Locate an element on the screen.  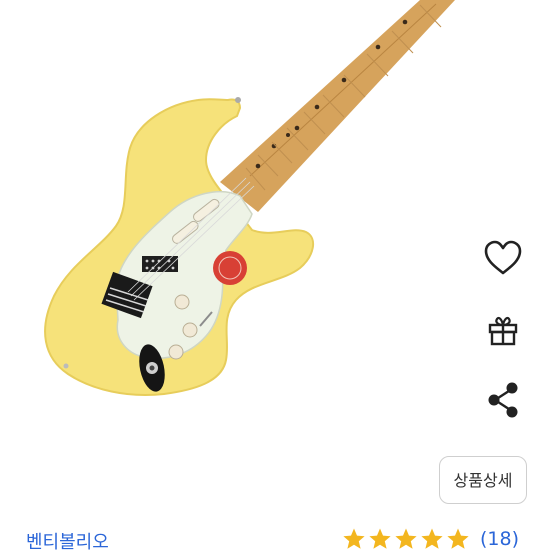
brand-link: 벤티볼리오 is located at coordinates (67, 541).